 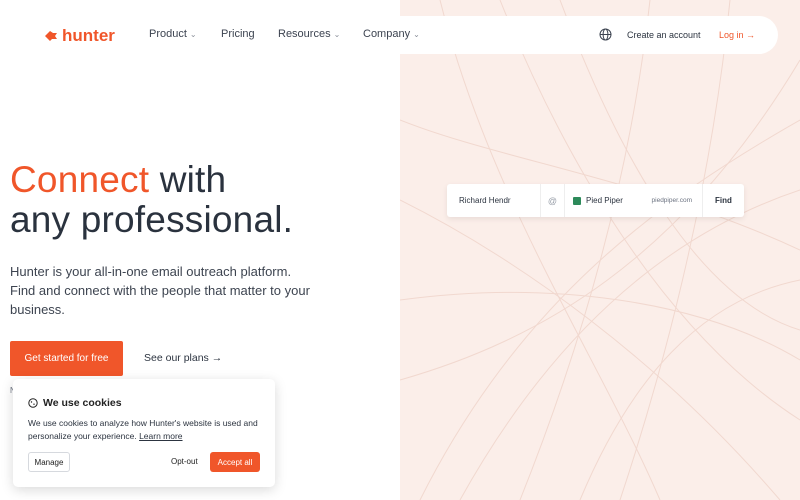 I want to click on accept-all-button: Accept all, so click(x=235, y=462).